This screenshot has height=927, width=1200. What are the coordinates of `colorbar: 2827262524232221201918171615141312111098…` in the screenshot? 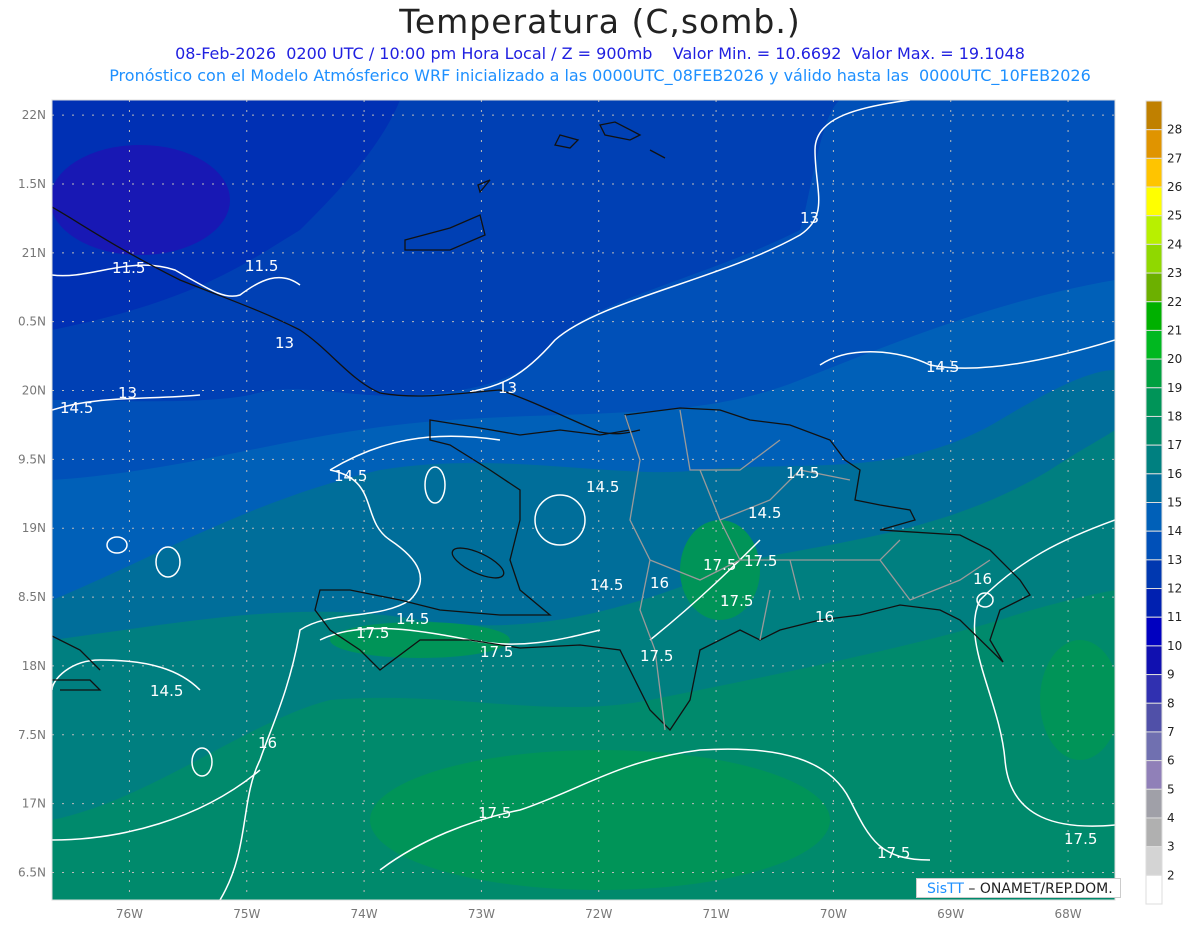 It's located at (1163, 502).